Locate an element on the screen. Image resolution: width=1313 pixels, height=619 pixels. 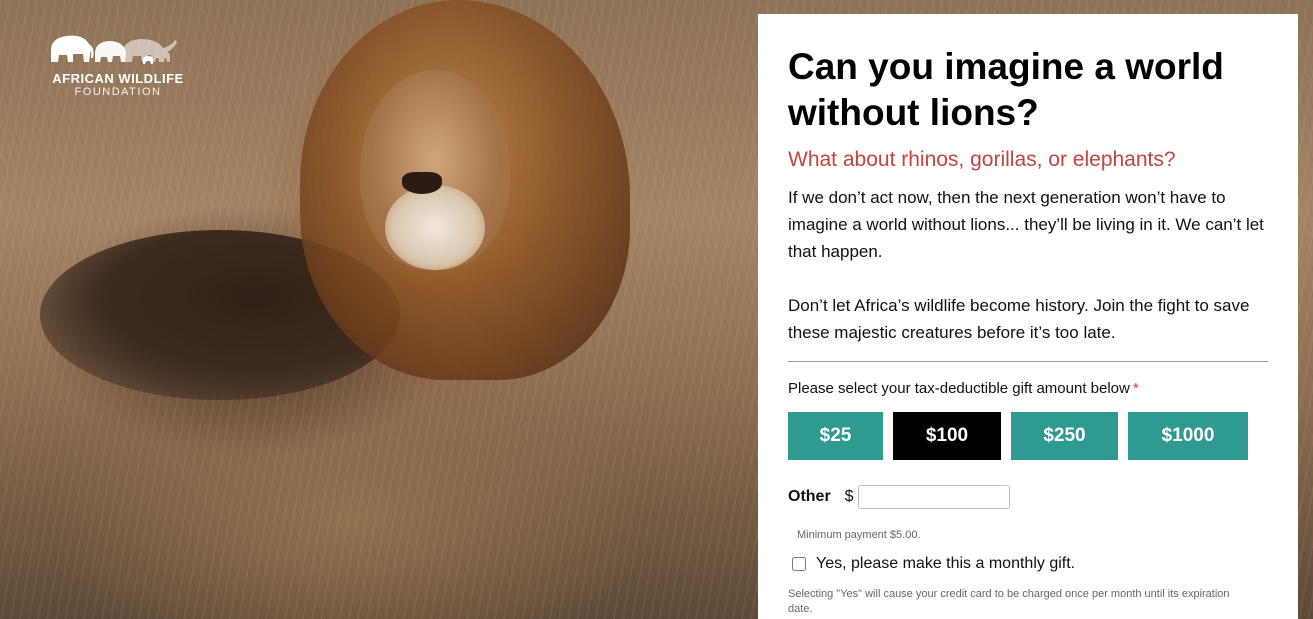
lion-muzzle is located at coordinates (435, 227).